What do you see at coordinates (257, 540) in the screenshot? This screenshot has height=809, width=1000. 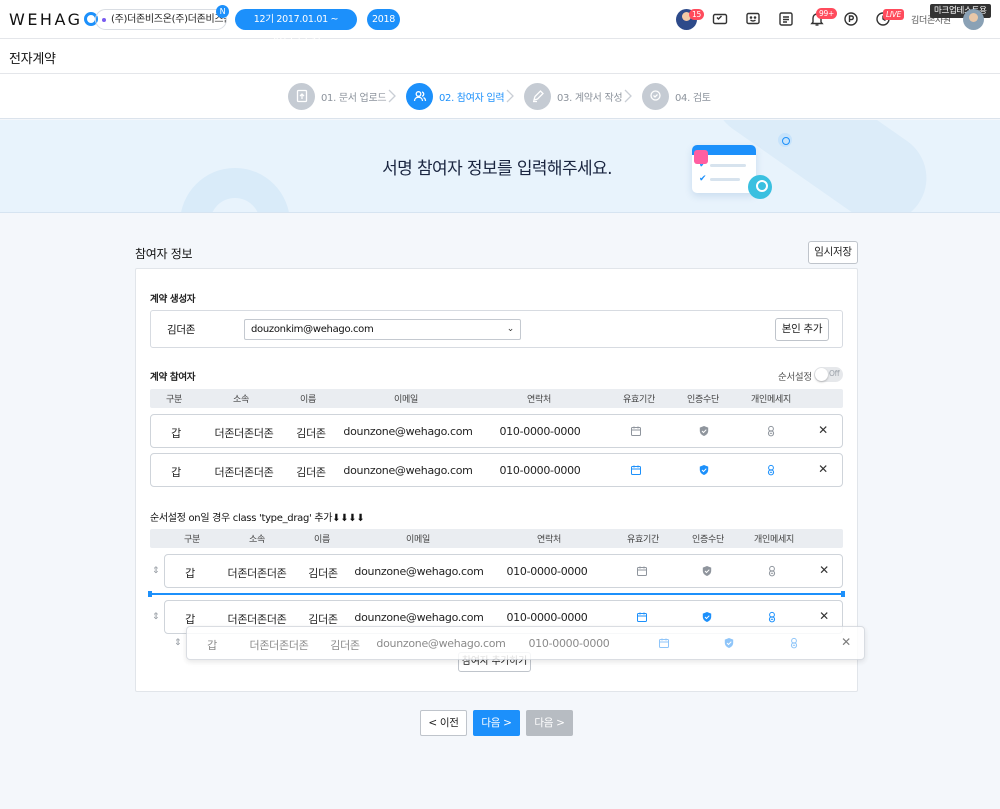 I see `column-header: 소속` at bounding box center [257, 540].